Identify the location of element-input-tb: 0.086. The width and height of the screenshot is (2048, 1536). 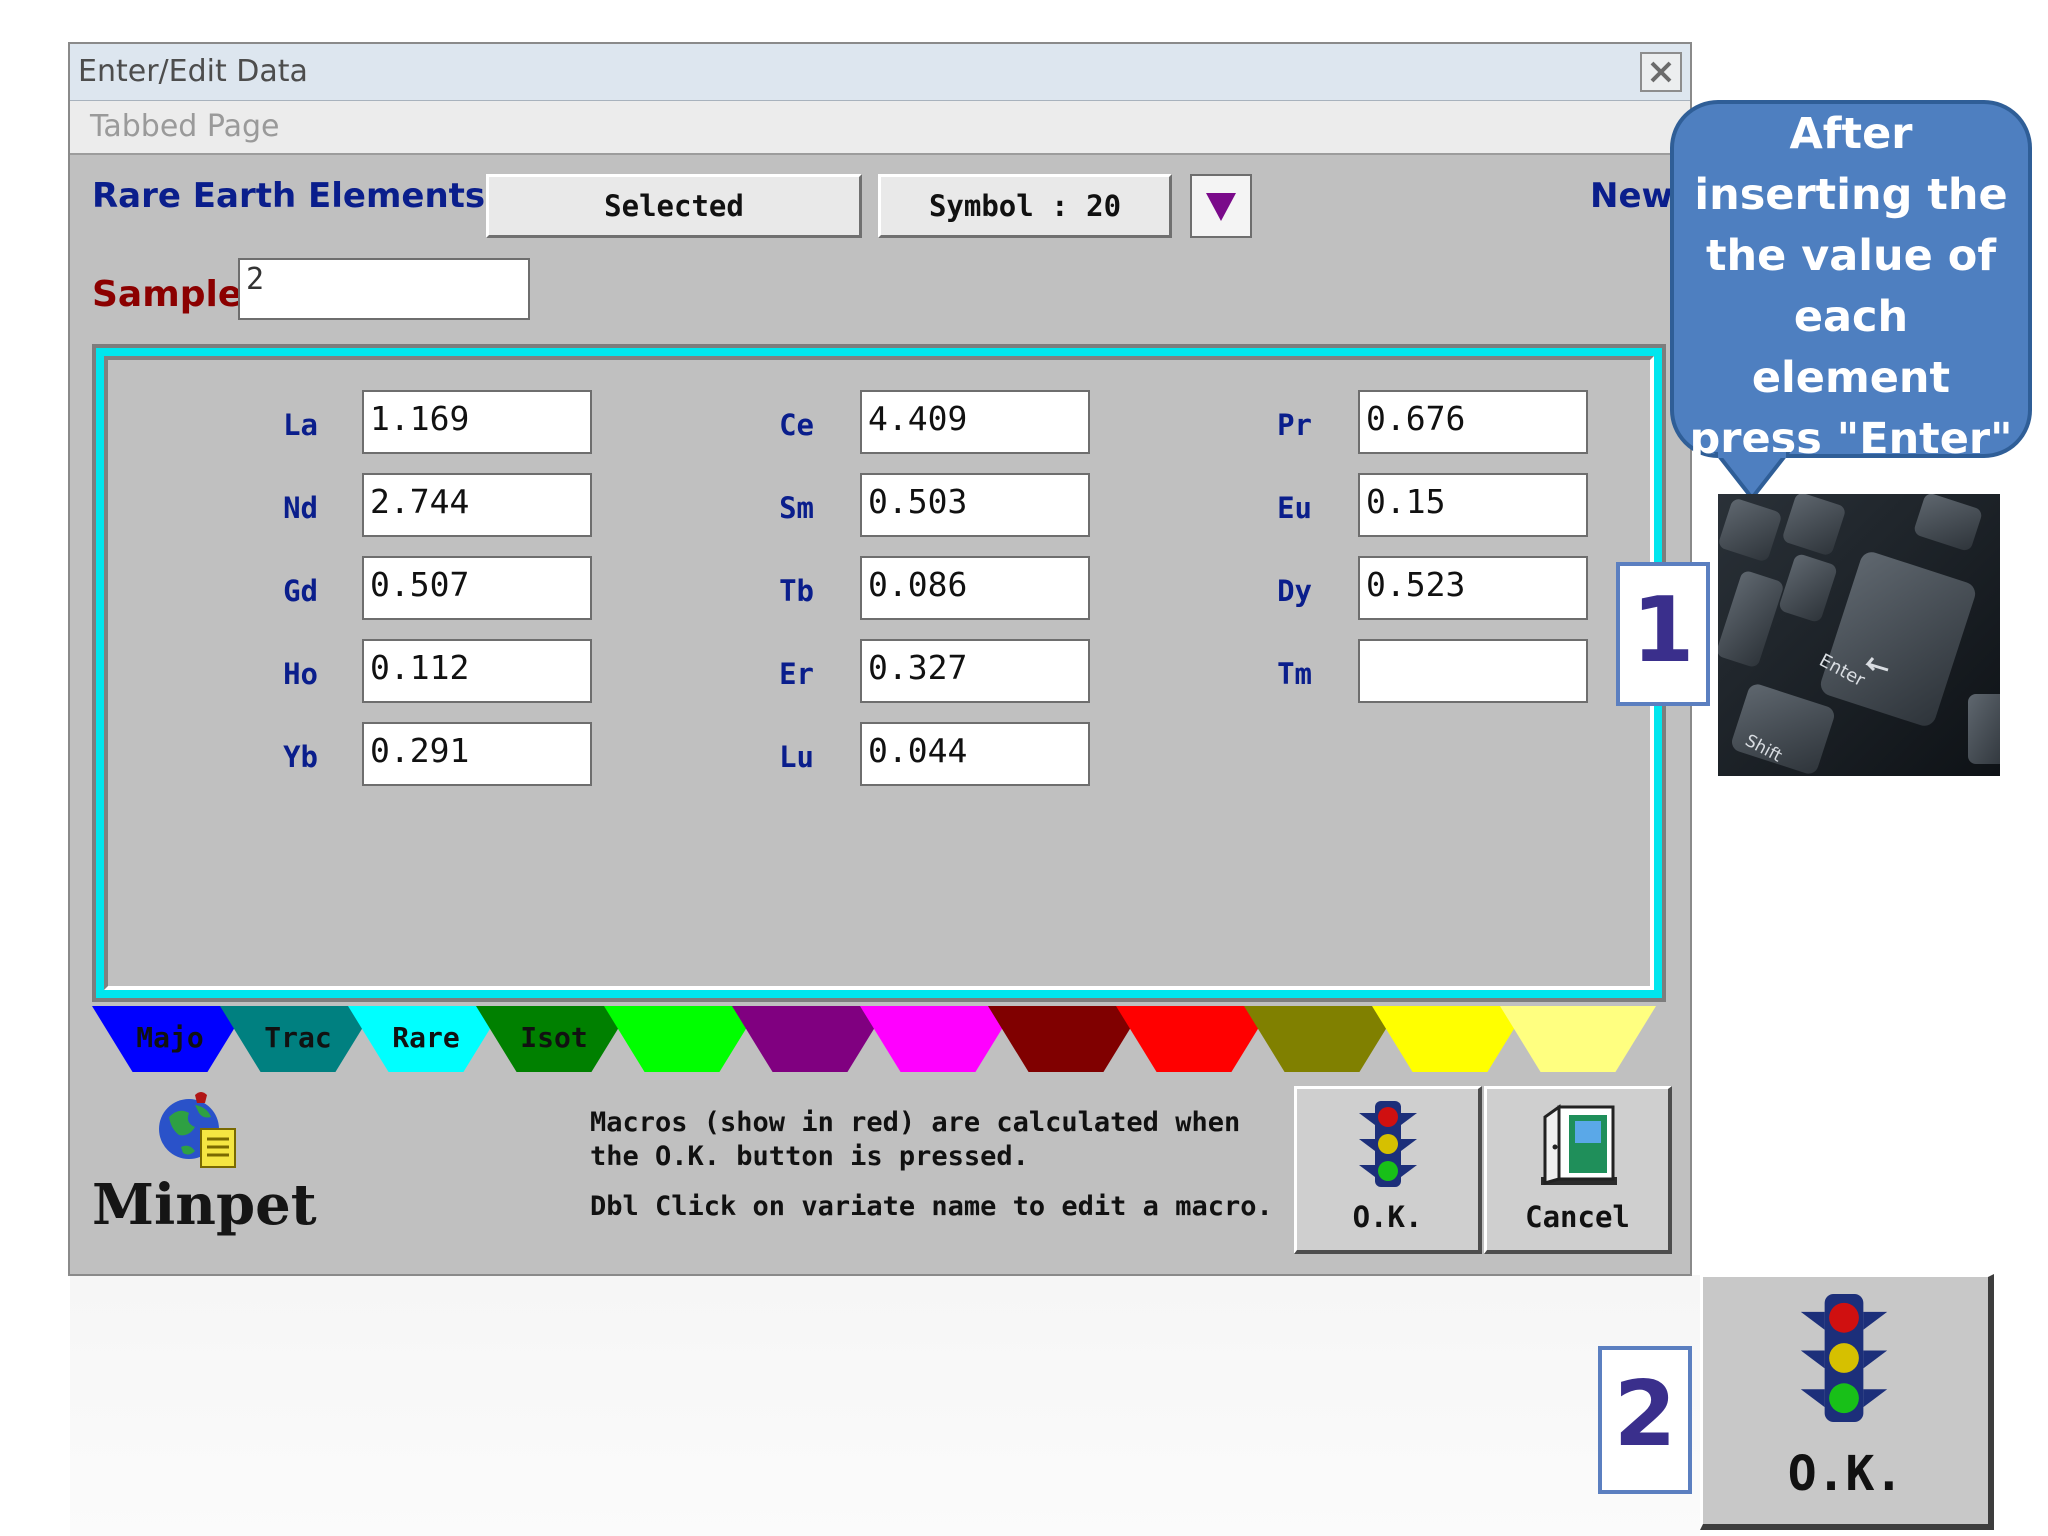
(975, 588).